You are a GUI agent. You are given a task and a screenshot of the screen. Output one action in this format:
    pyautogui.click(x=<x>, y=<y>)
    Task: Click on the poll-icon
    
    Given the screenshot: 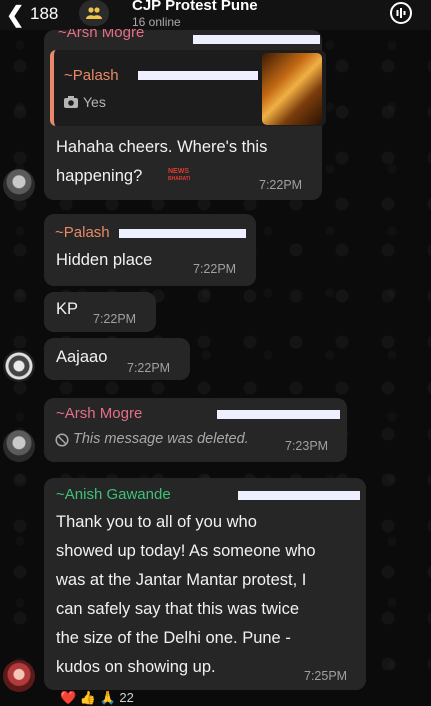 What is the action you would take?
    pyautogui.click(x=401, y=13)
    